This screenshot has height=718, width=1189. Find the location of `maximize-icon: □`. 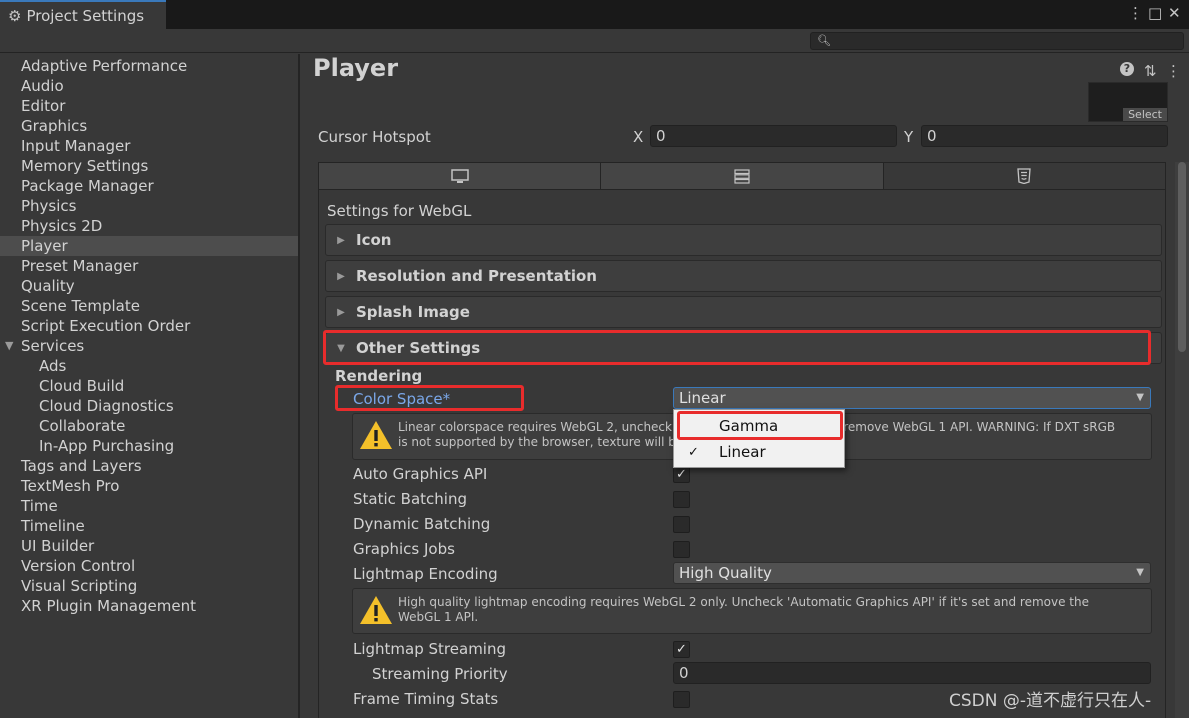

maximize-icon: □ is located at coordinates (1155, 13).